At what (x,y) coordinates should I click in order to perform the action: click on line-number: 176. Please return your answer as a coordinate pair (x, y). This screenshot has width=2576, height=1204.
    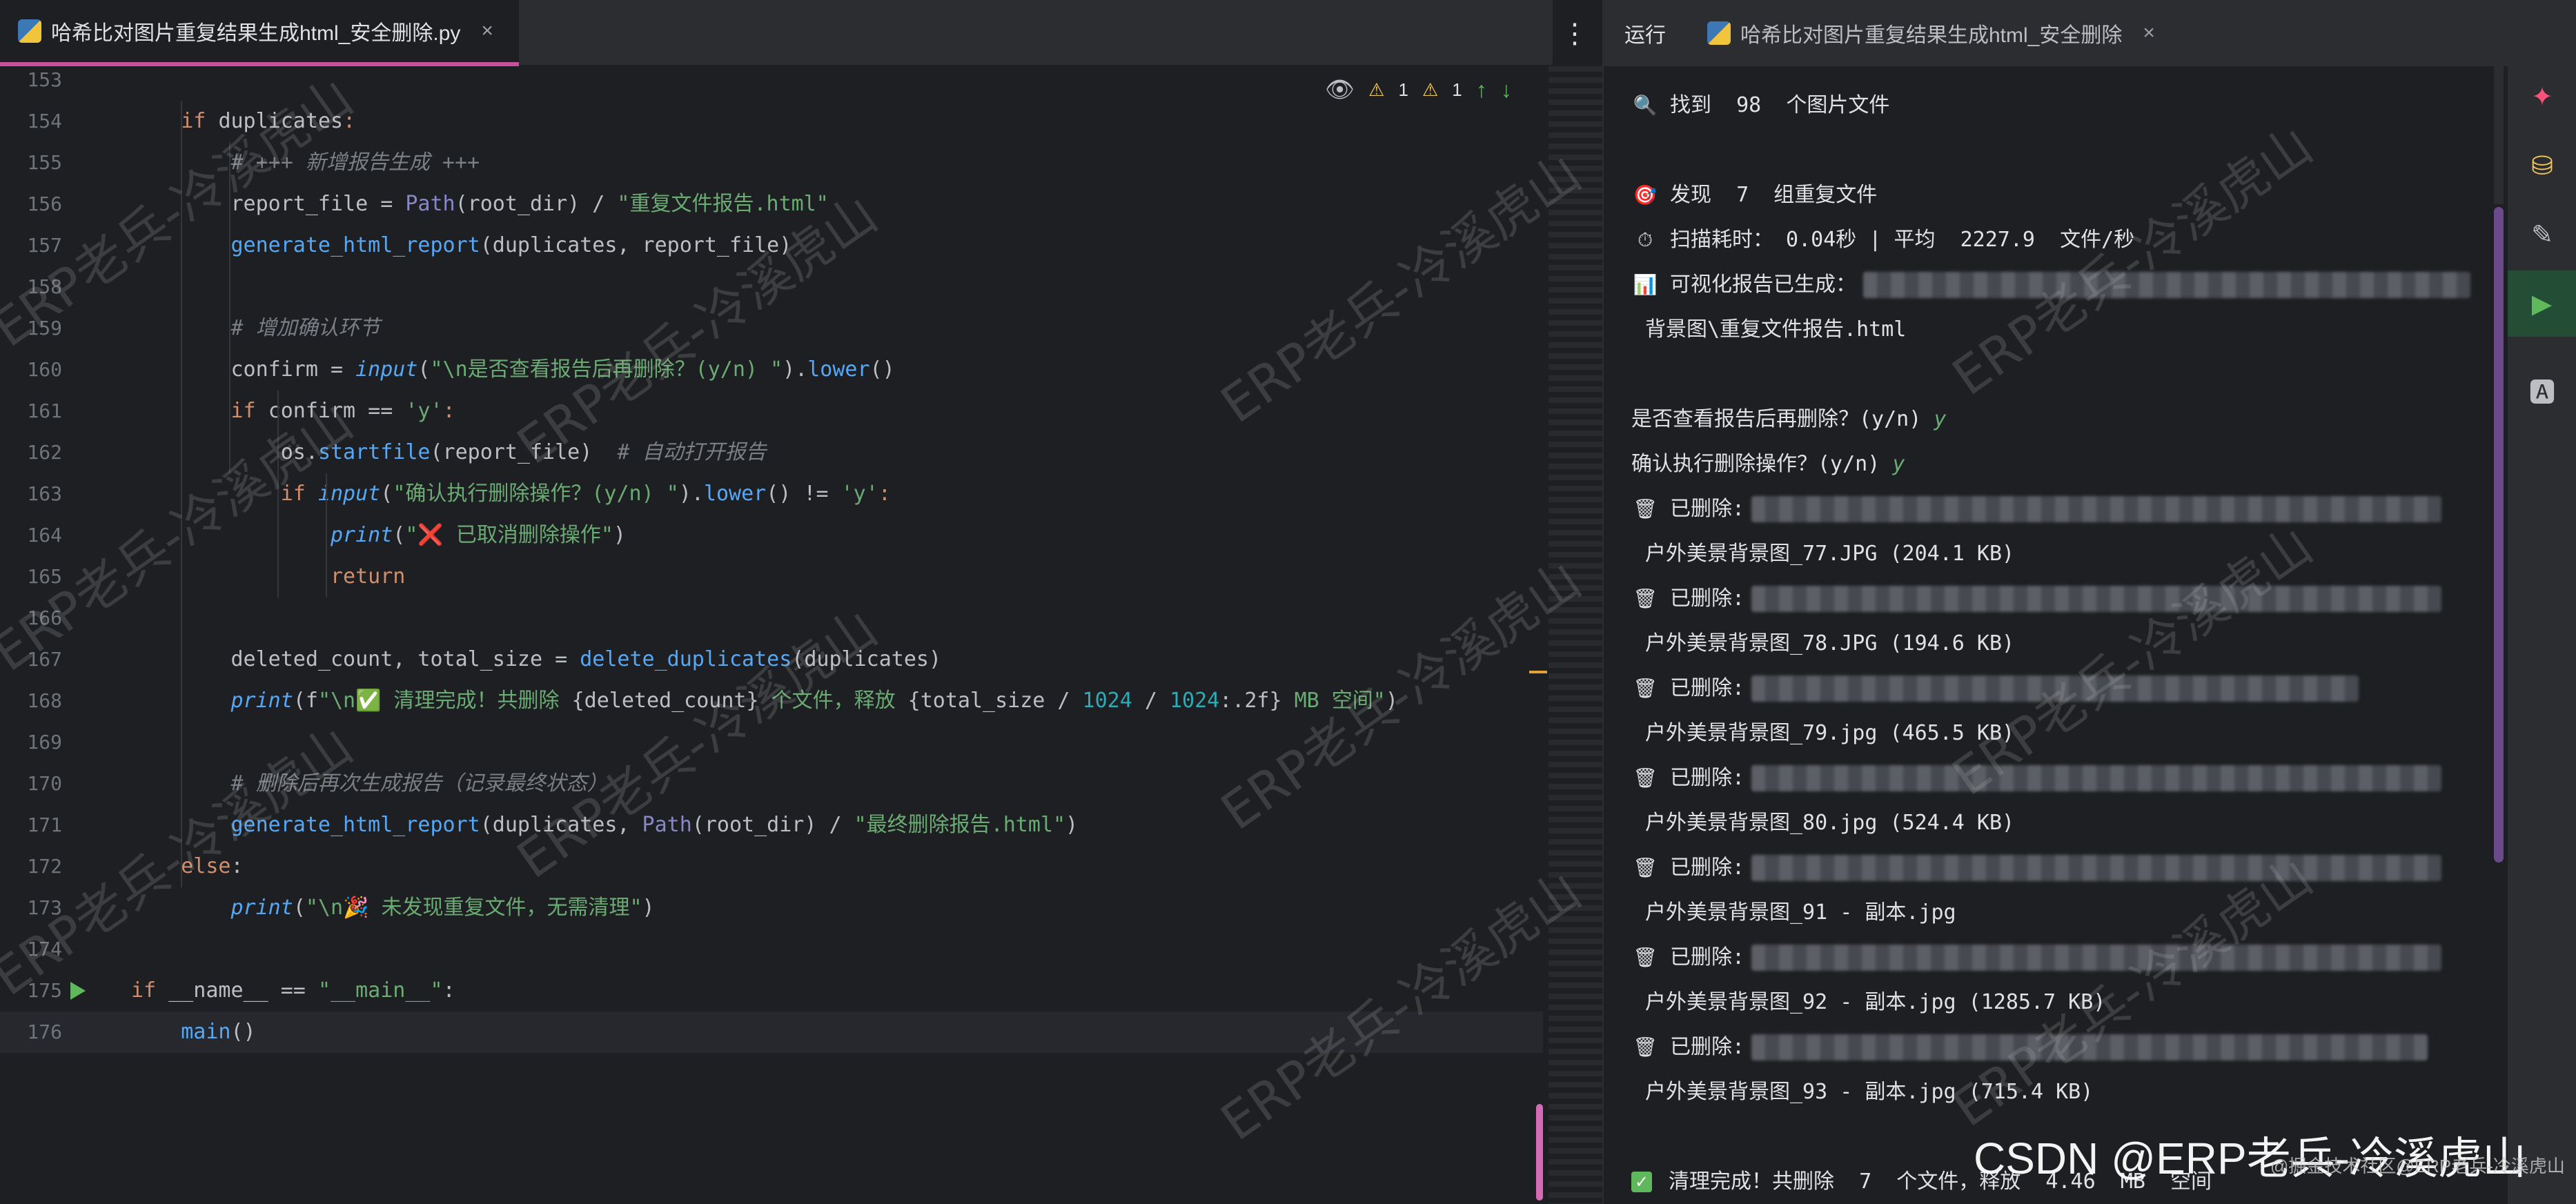
    Looking at the image, I should click on (31, 1032).